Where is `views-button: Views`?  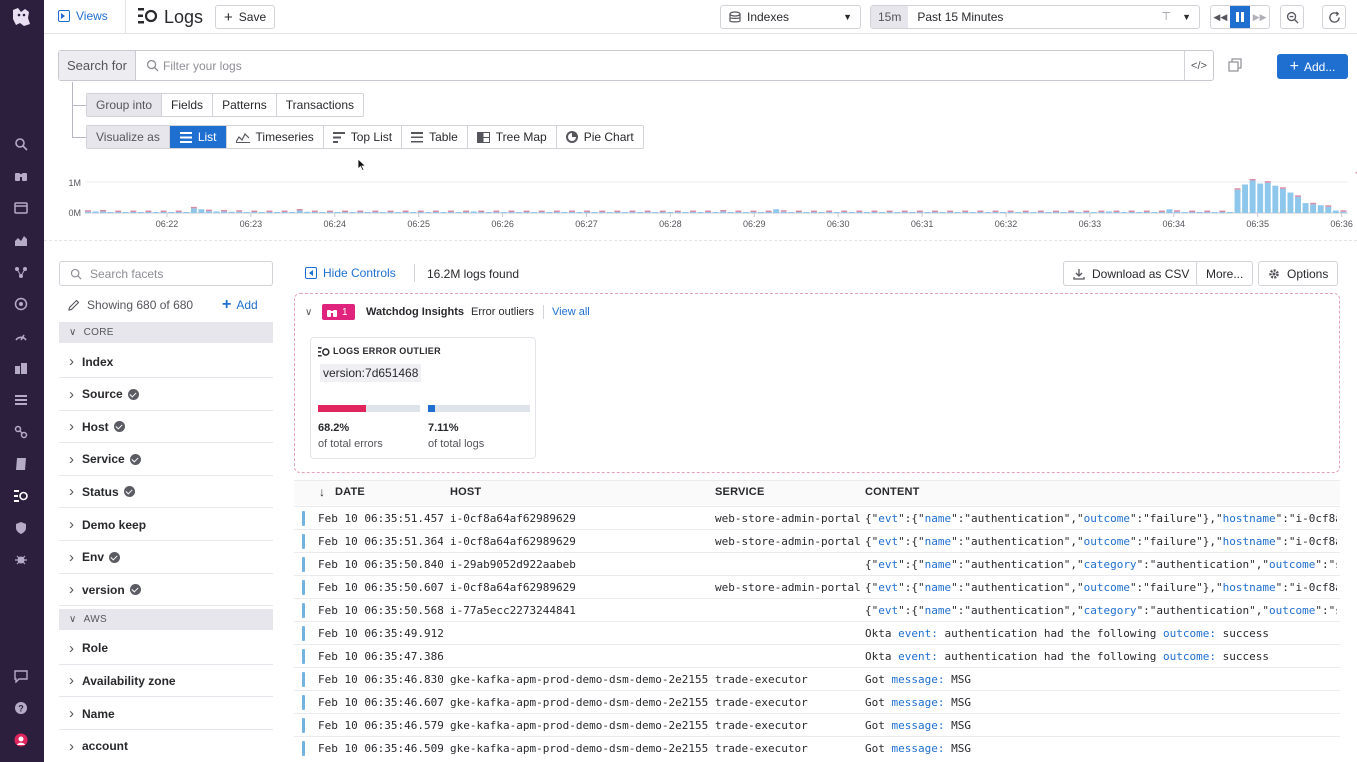 views-button: Views is located at coordinates (83, 16).